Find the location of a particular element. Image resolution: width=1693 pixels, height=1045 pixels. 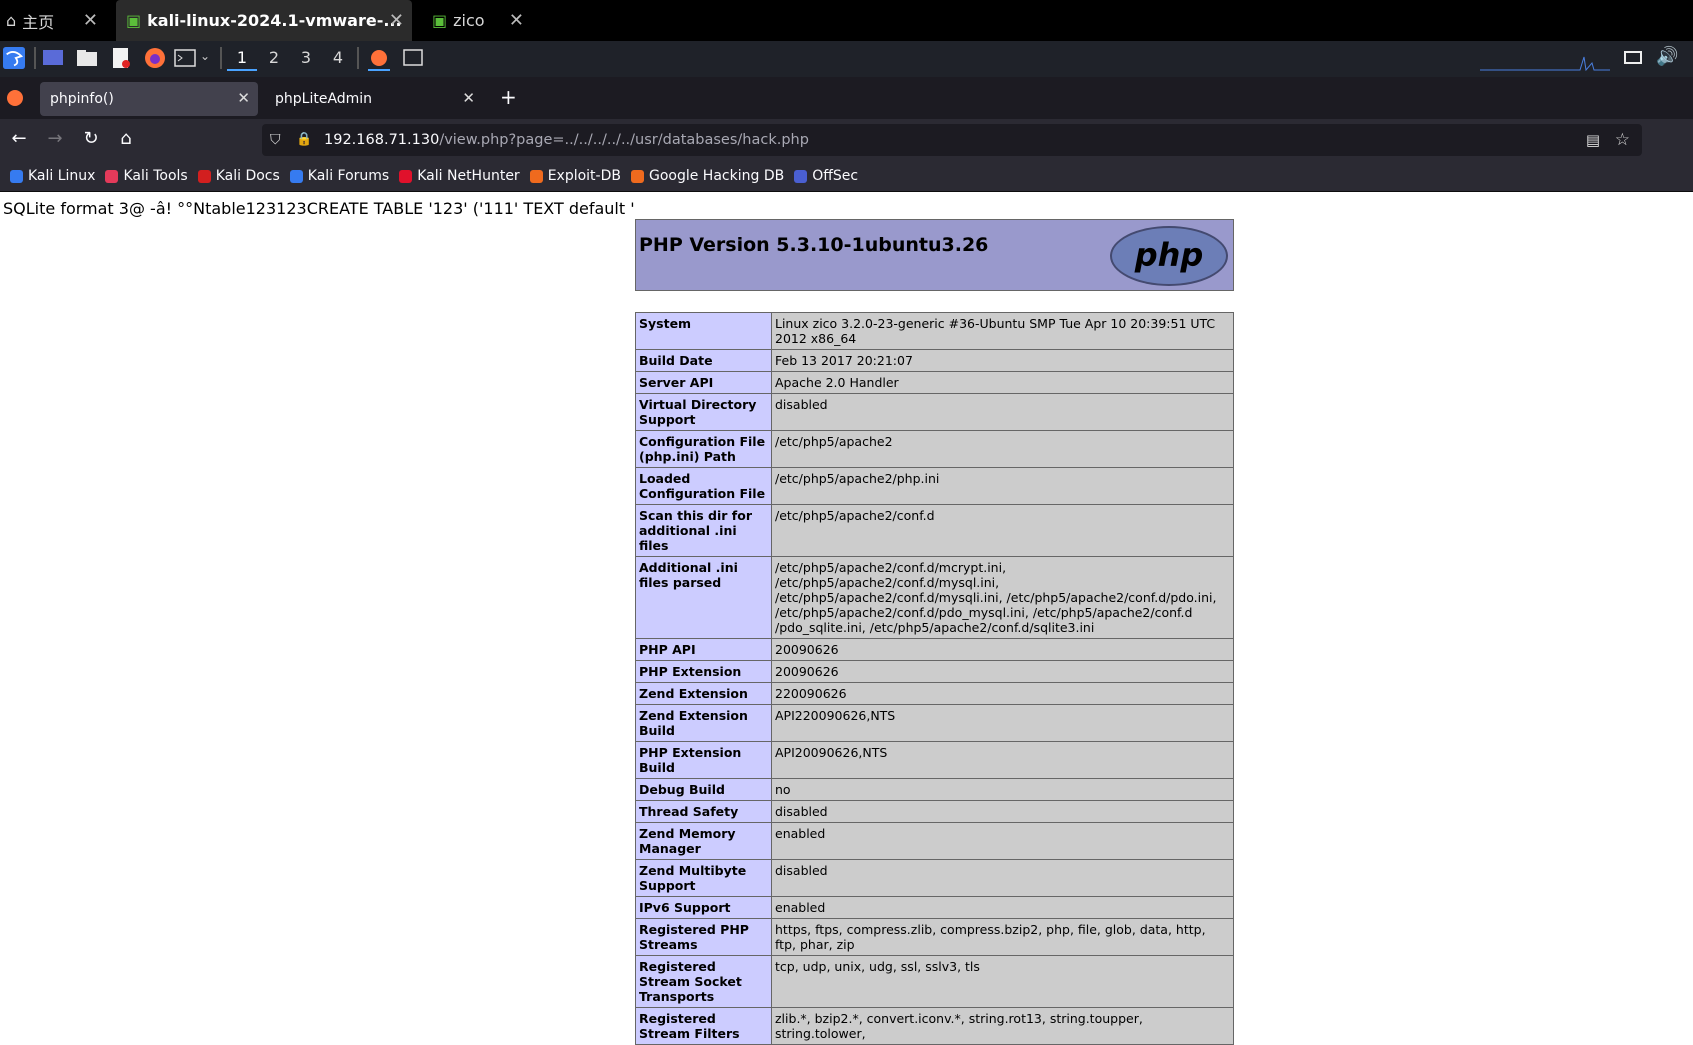

bookmark-item: Kali Linux is located at coordinates (52, 176).